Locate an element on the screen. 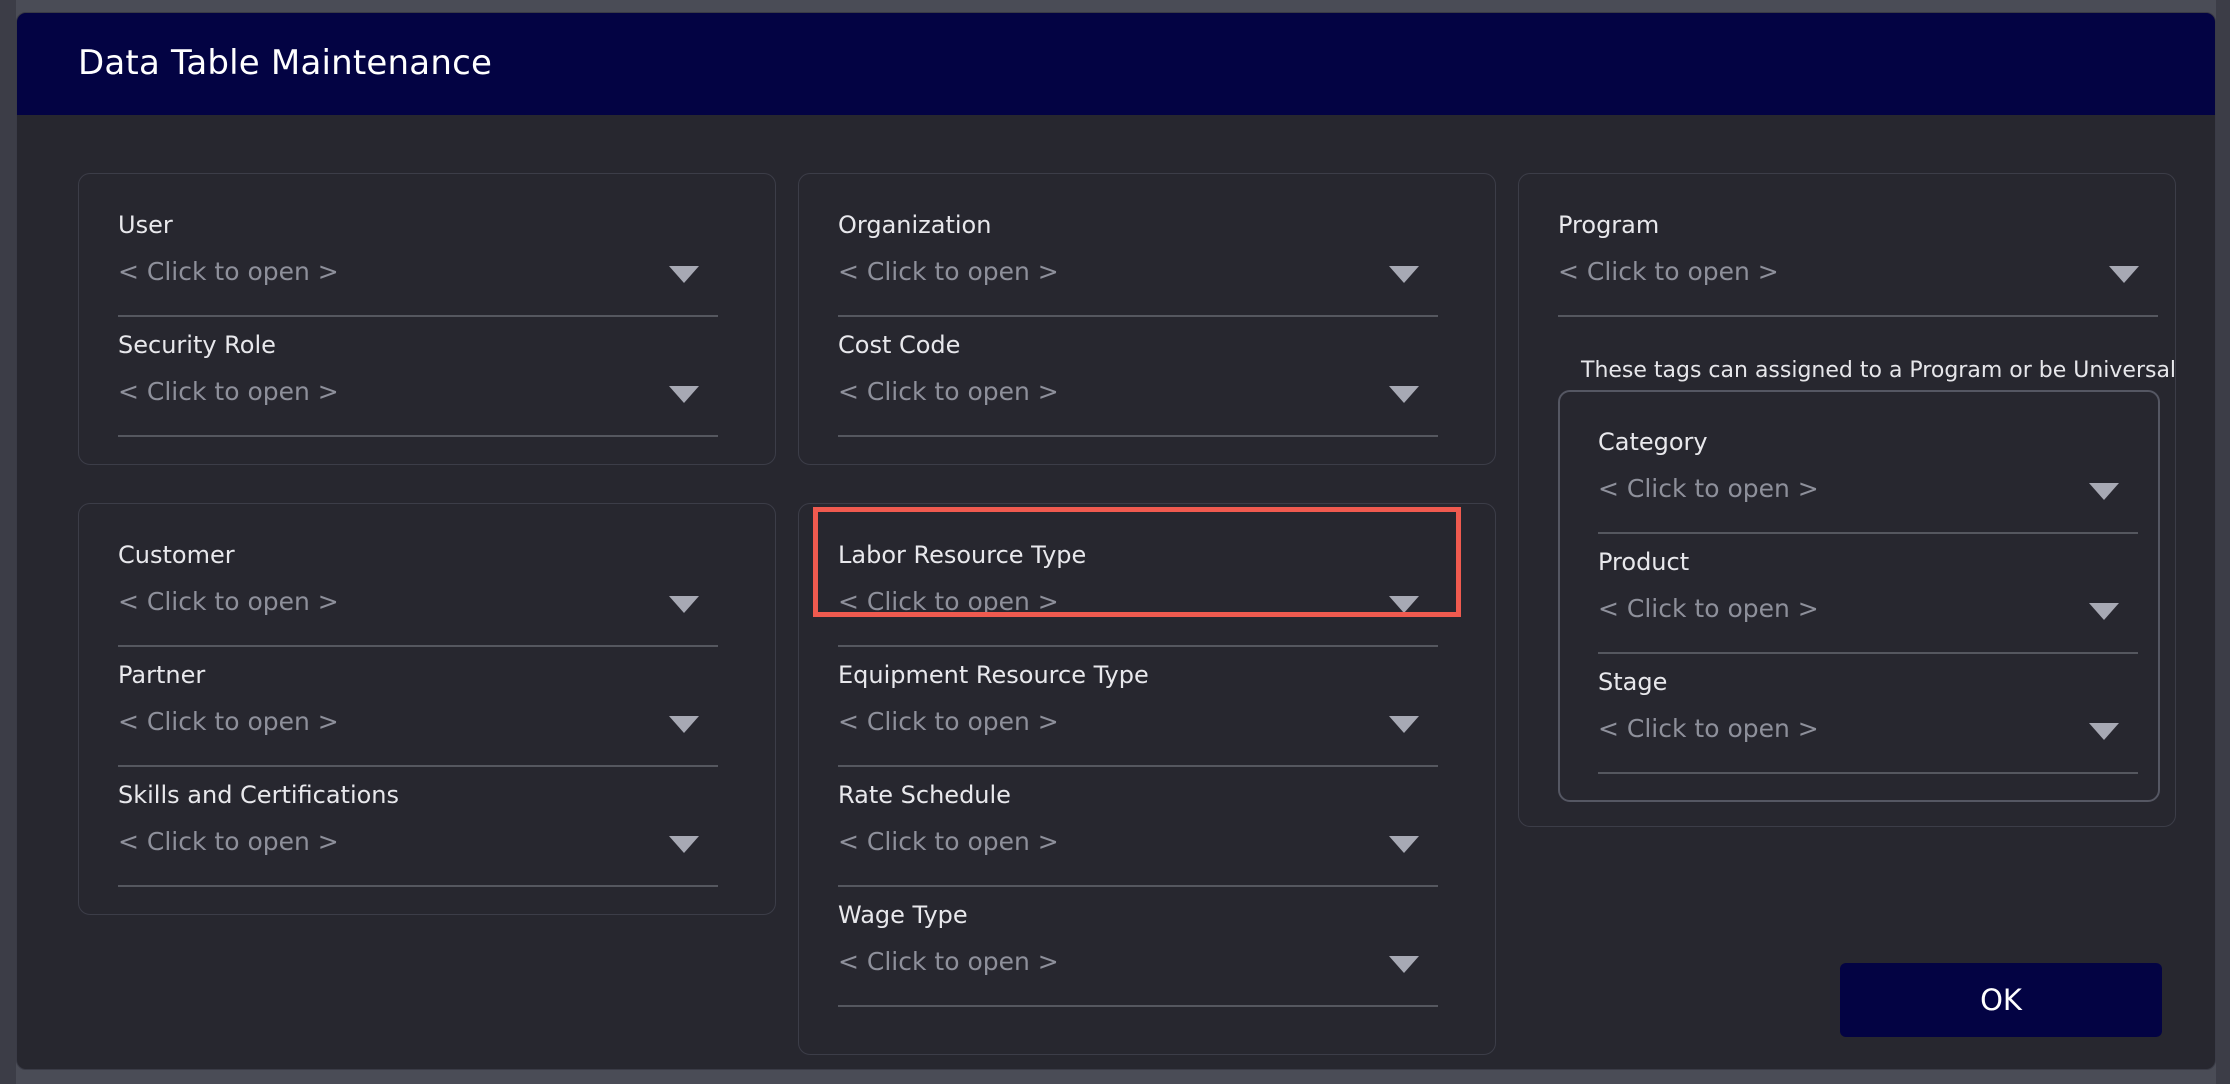 This screenshot has height=1084, width=2230. partner-label: Partner is located at coordinates (162, 675).